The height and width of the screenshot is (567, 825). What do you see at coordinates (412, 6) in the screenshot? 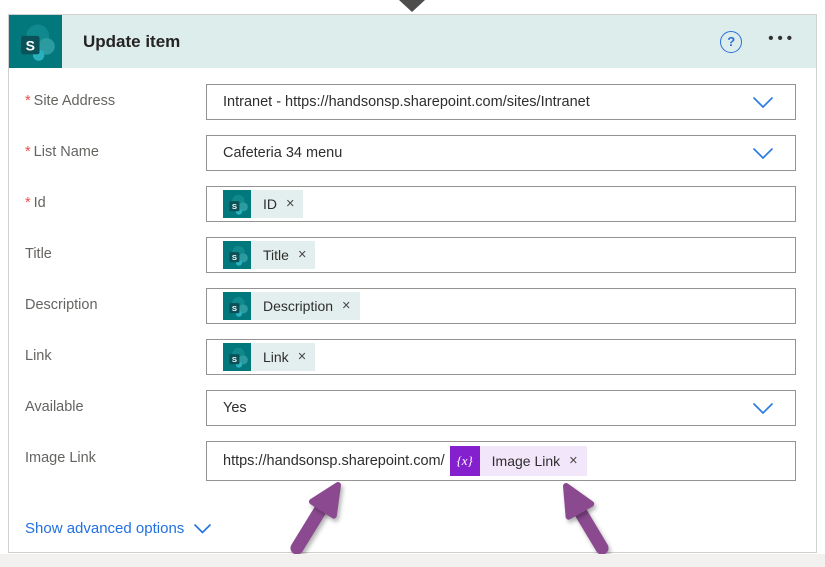
I see `flow-connector-arrow-icon` at bounding box center [412, 6].